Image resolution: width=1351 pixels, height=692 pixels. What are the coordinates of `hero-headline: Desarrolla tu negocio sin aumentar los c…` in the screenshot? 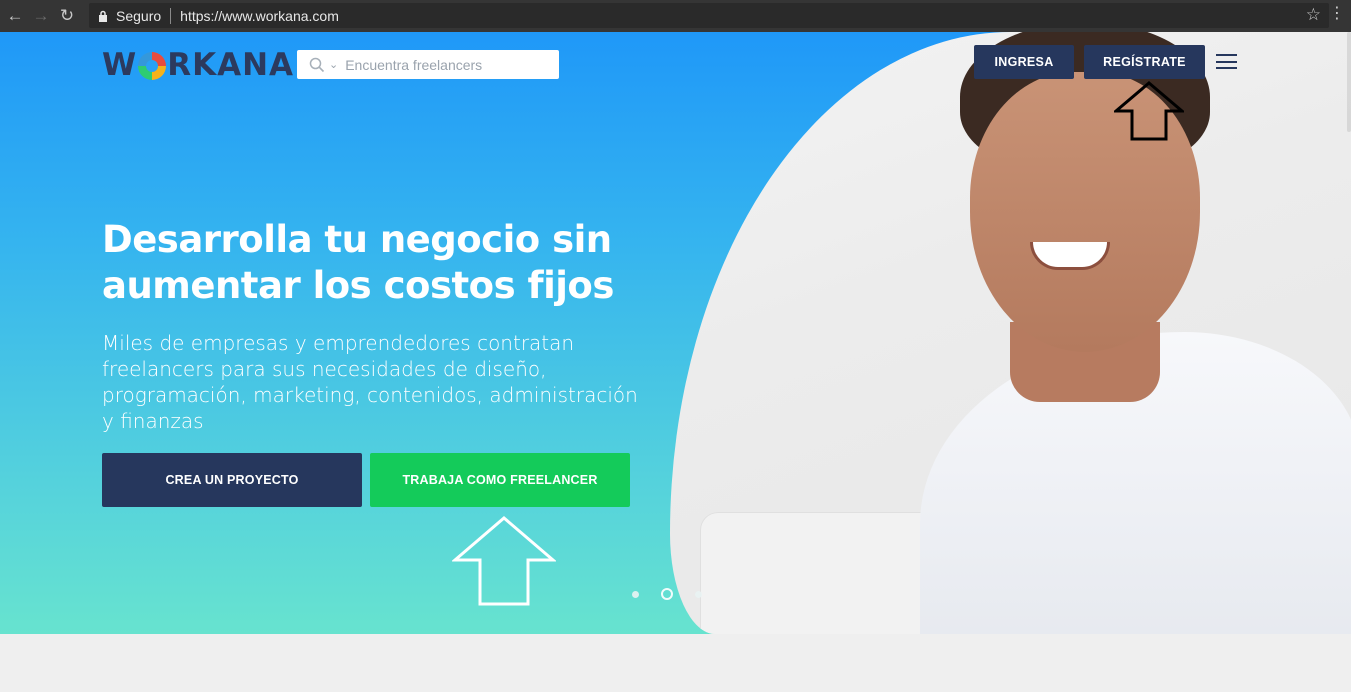 It's located at (382, 263).